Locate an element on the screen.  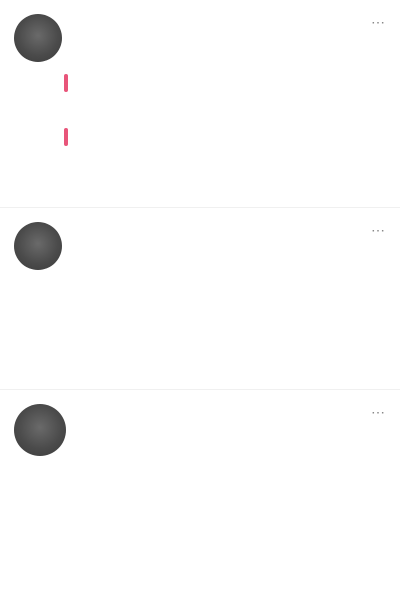
post-body is located at coordinates (226, 536).